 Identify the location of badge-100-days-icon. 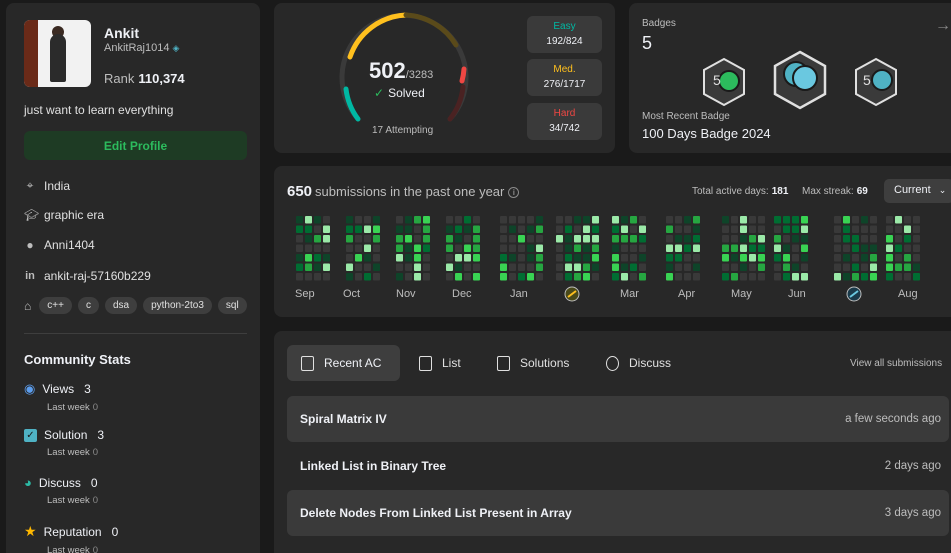
(800, 80).